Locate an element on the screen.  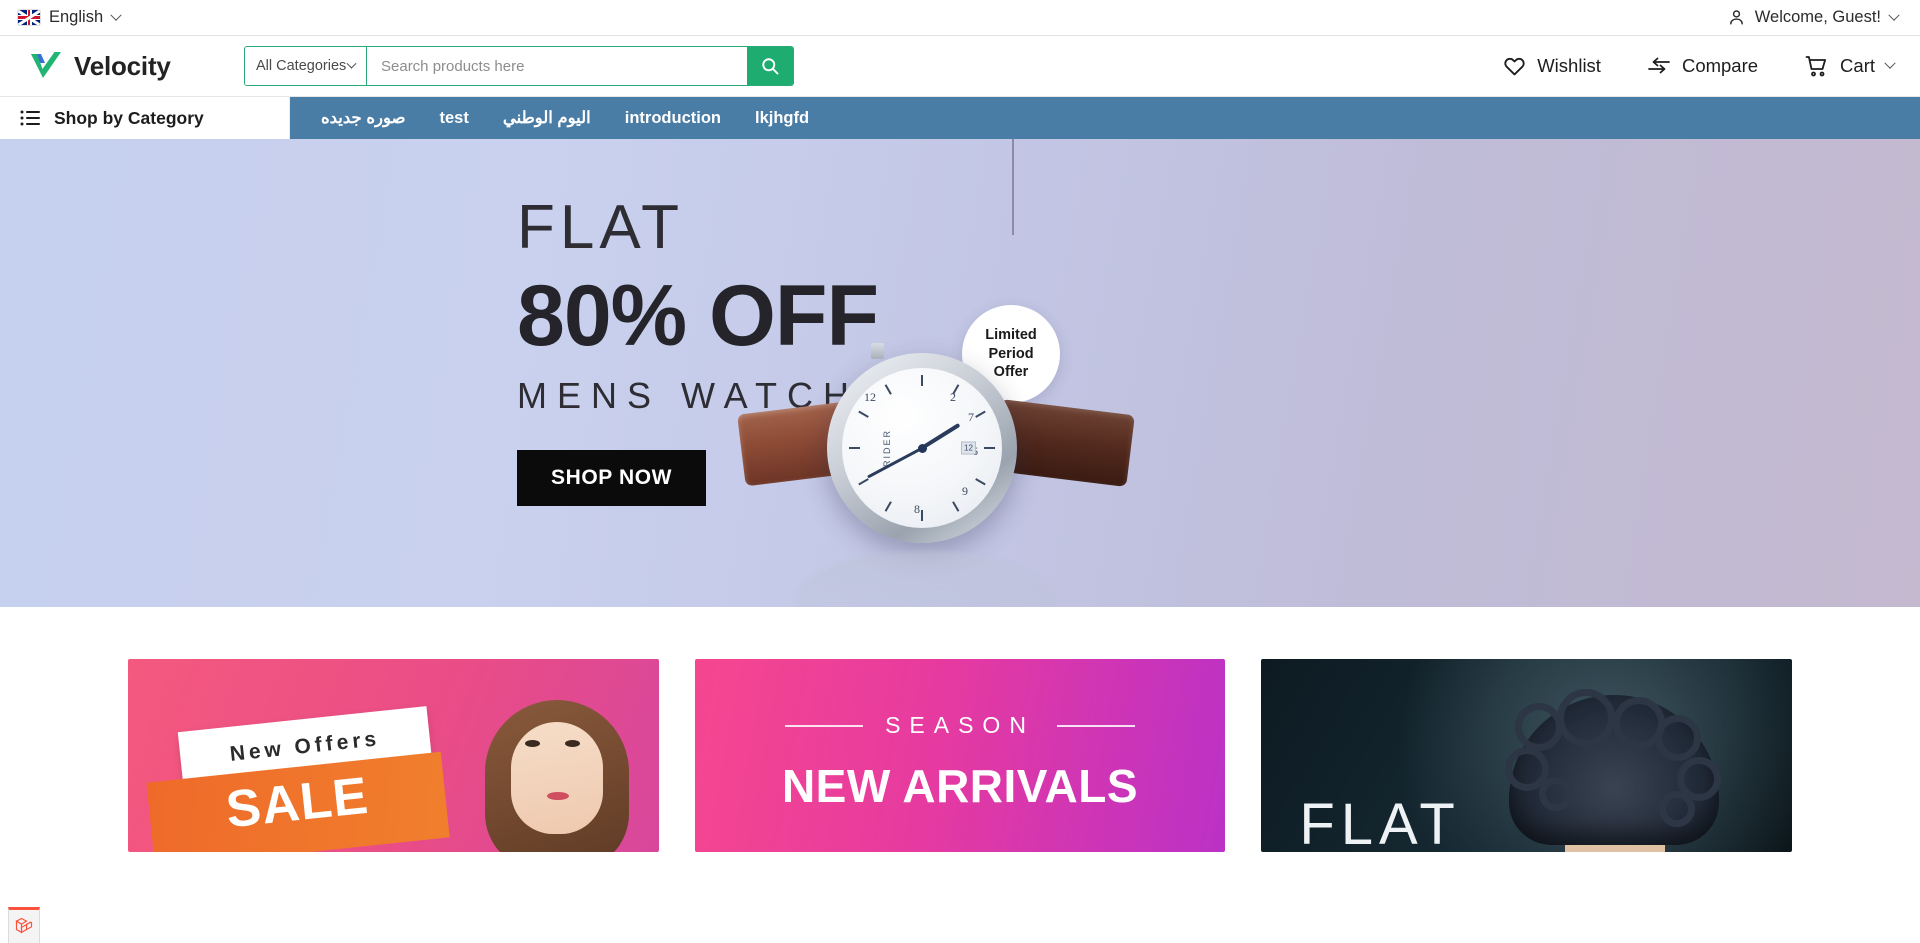
wishlist-button: Wishlist is located at coordinates (1552, 66).